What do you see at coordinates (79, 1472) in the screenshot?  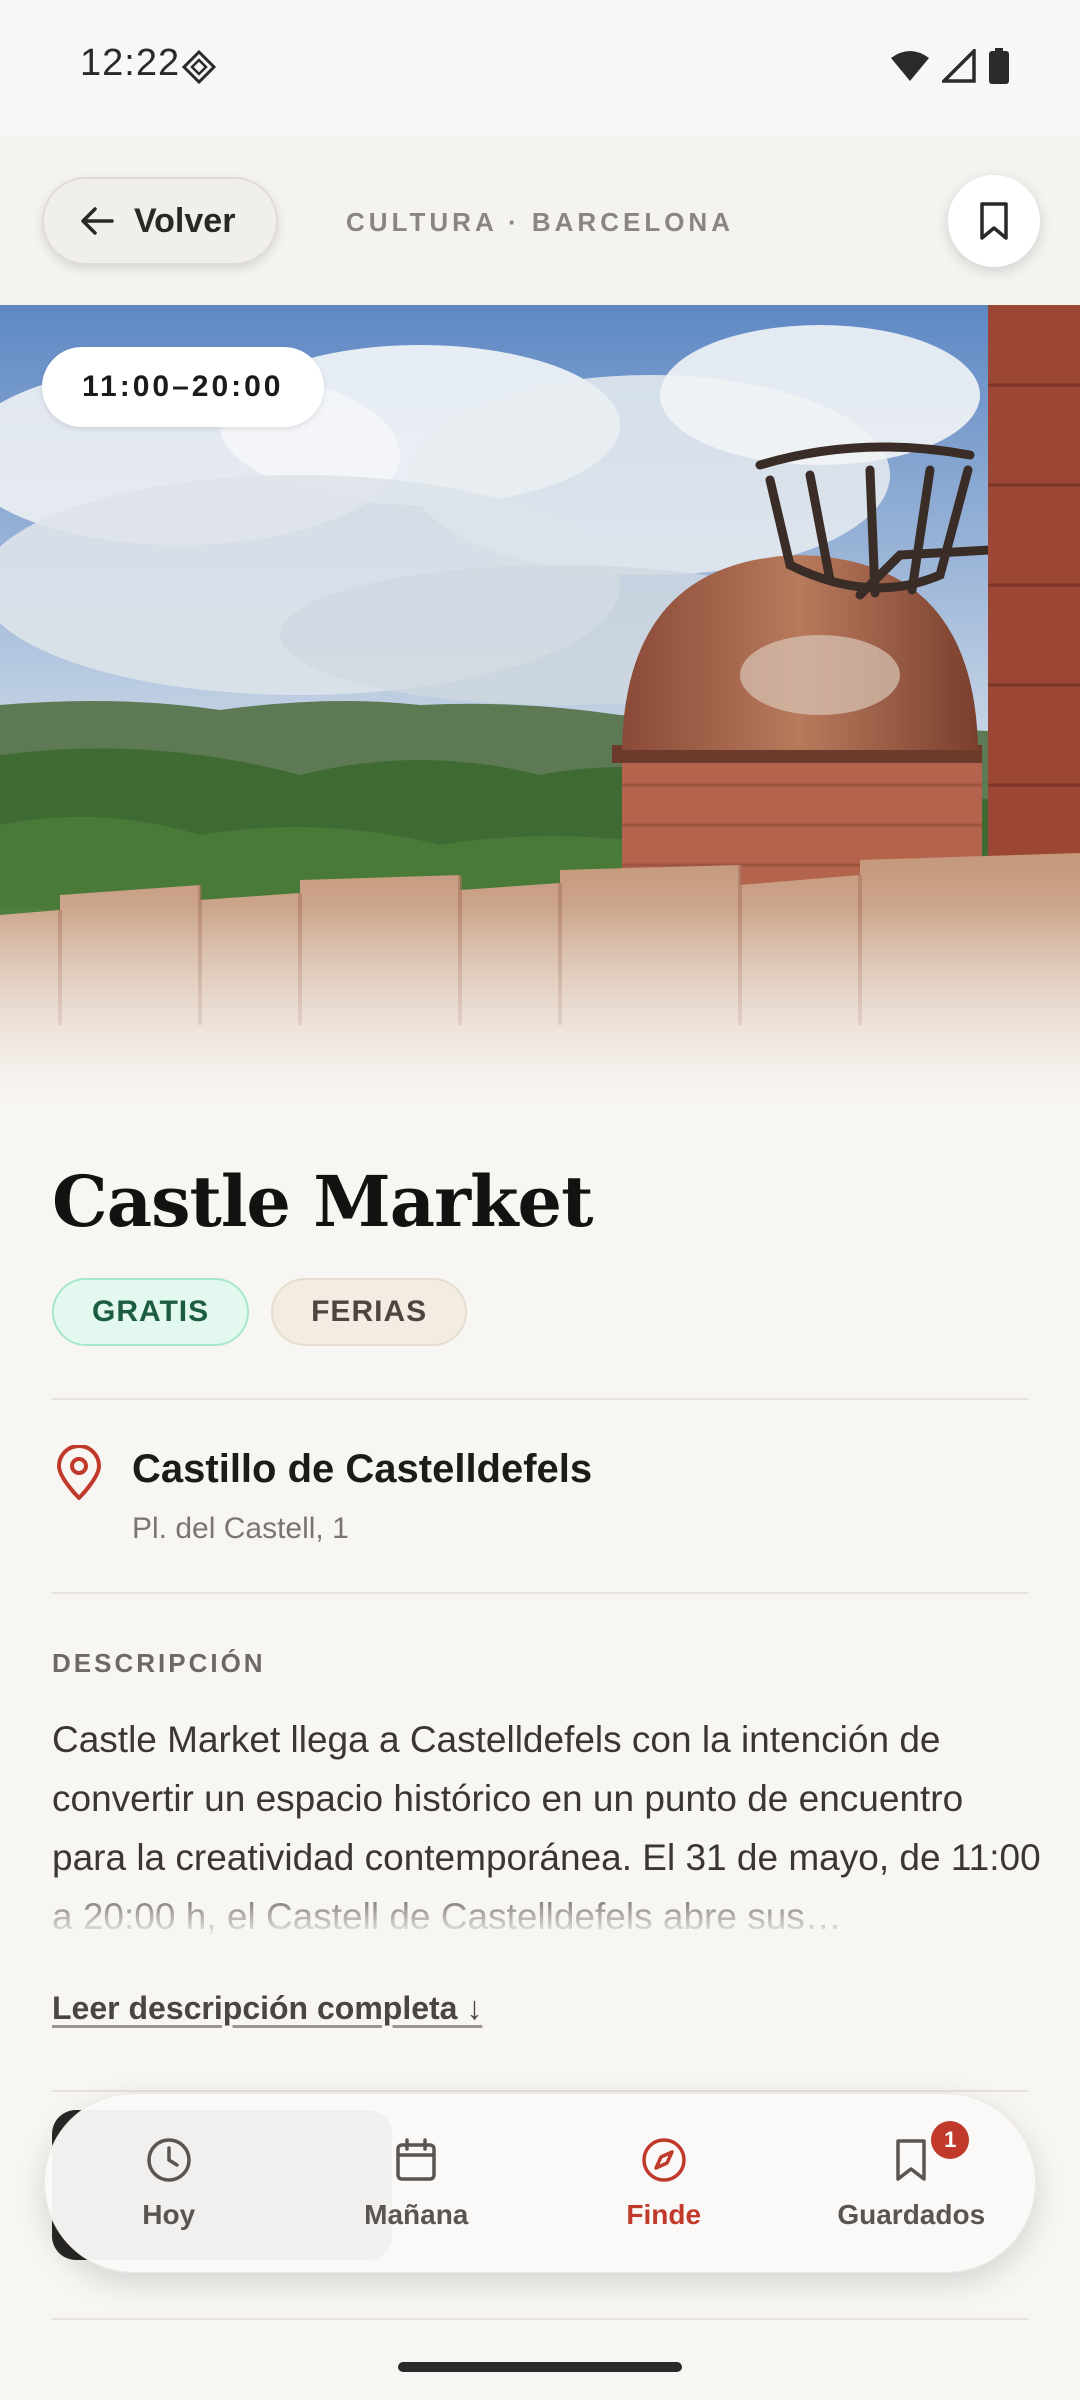 I see `location-pin-icon` at bounding box center [79, 1472].